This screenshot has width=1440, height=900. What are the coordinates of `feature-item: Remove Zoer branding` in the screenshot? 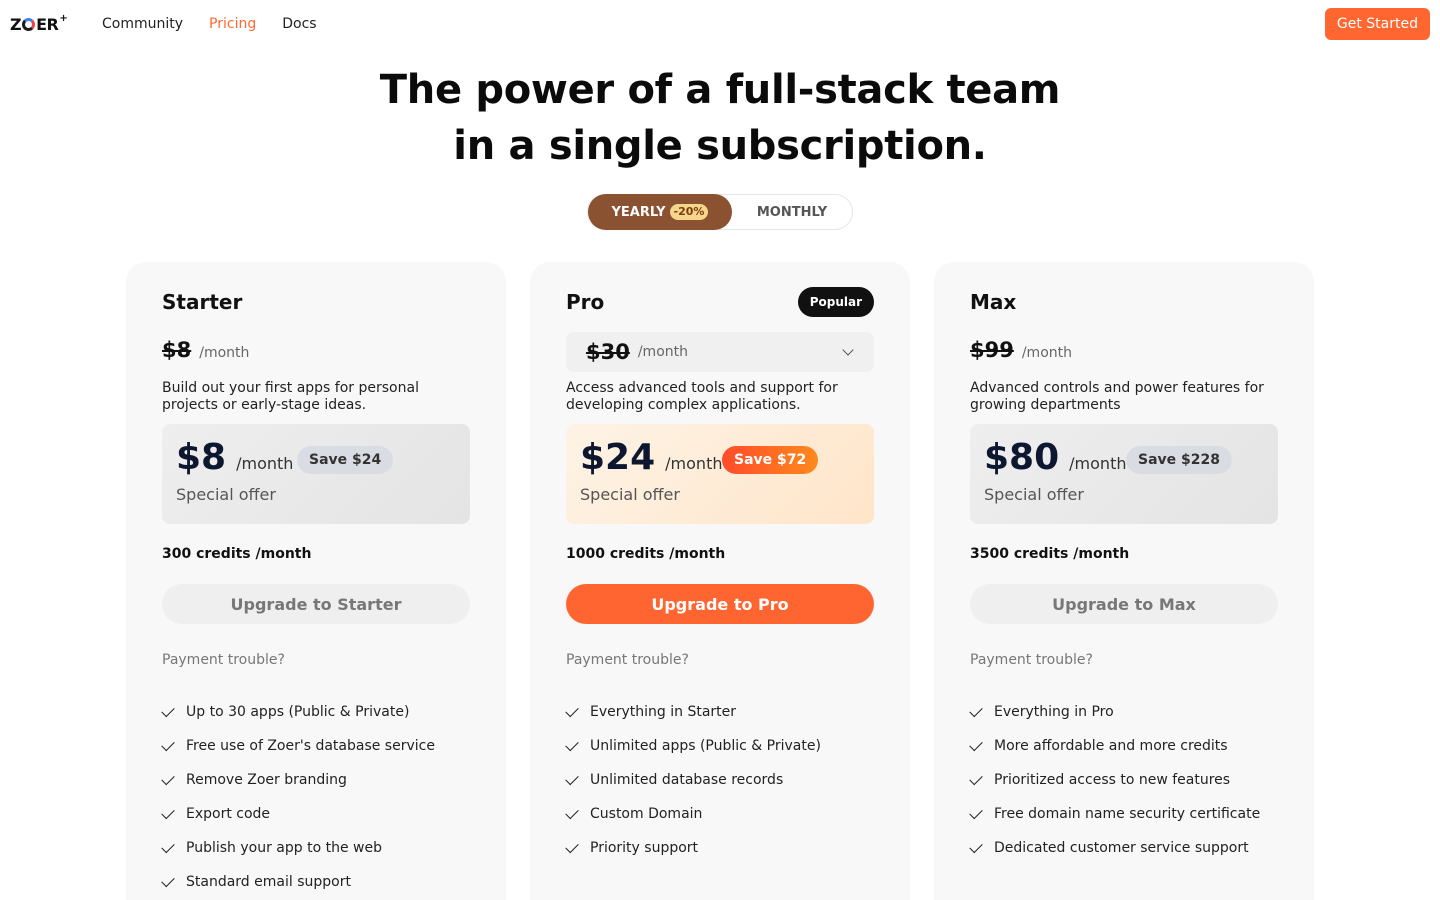 It's located at (298, 780).